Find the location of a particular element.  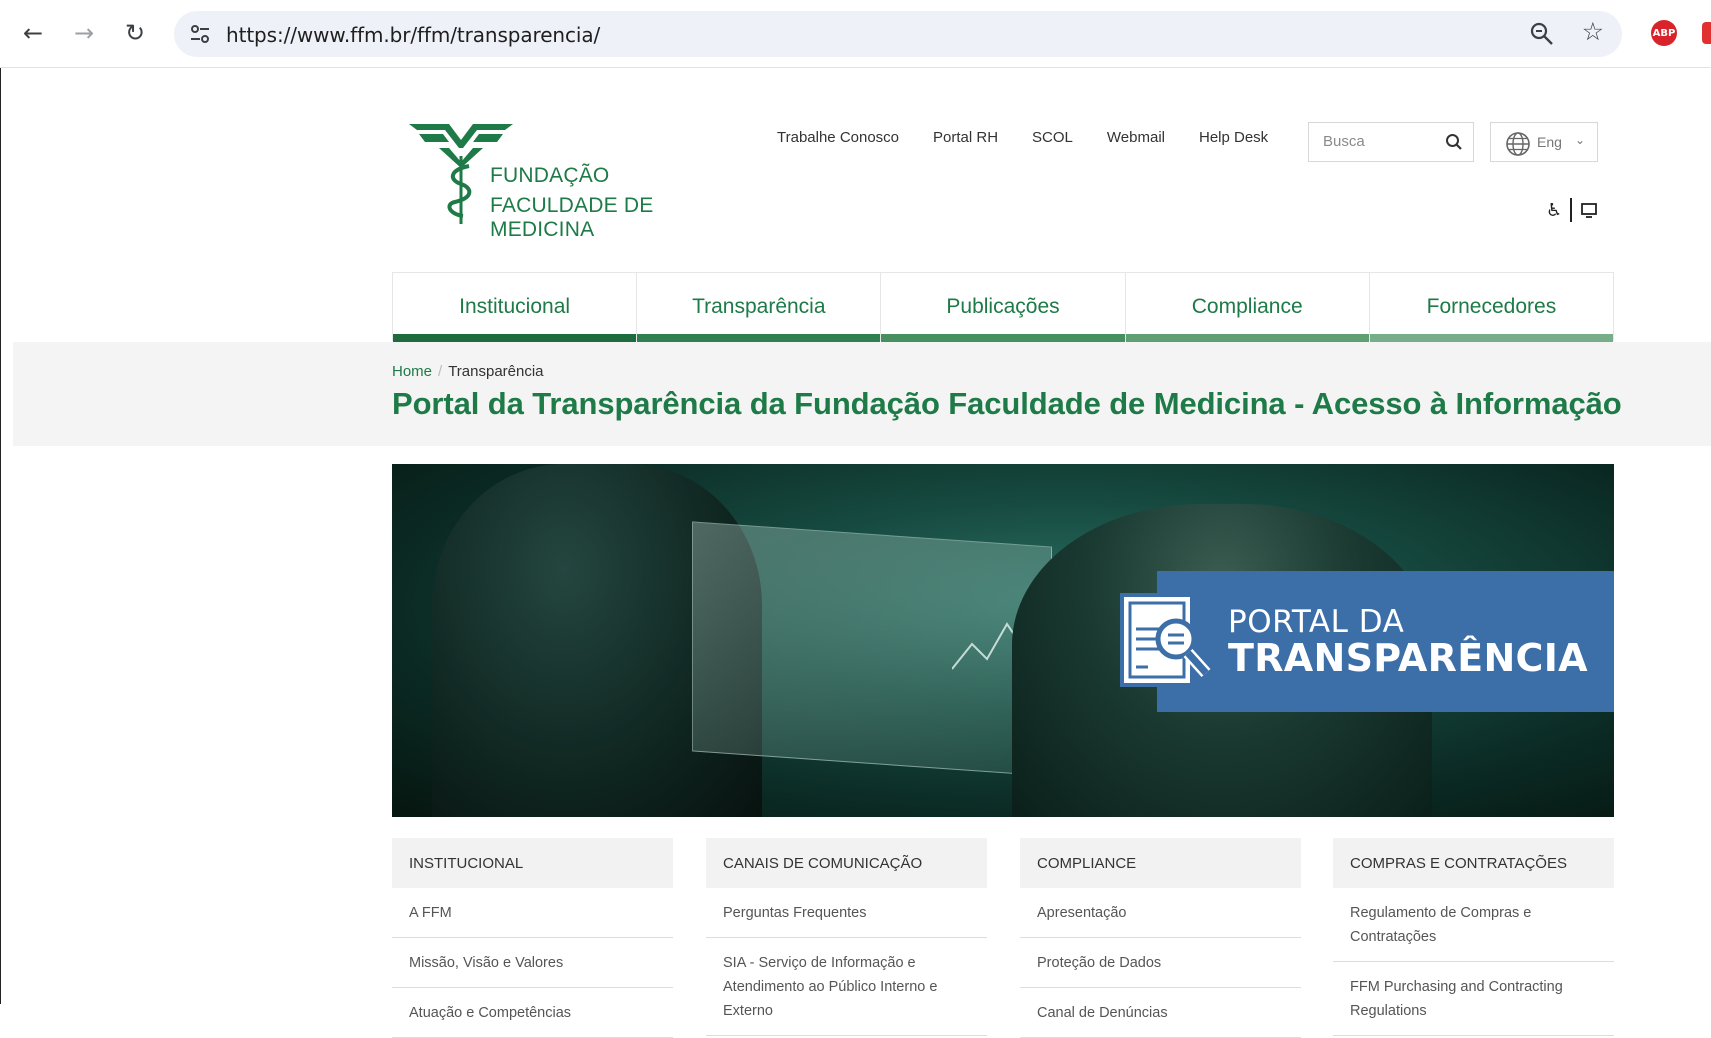

back-arrow-icon: ← is located at coordinates (33, 33).